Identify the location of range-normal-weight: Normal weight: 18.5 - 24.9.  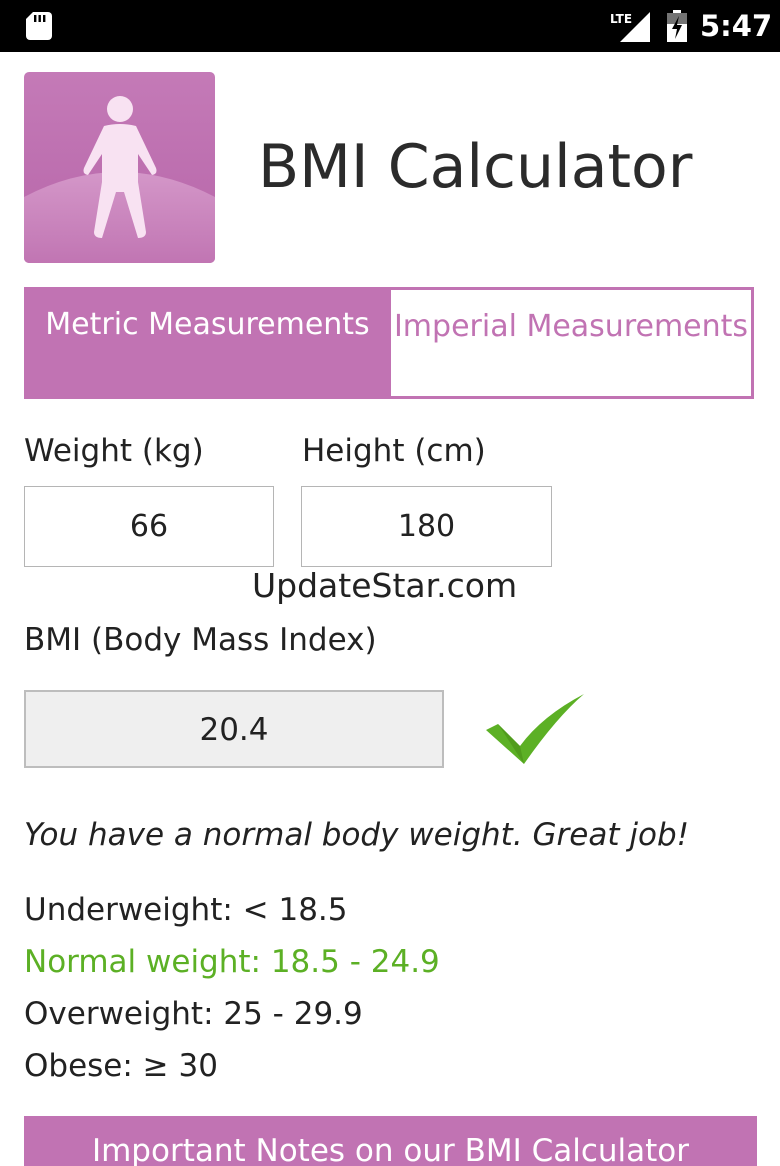
(232, 962).